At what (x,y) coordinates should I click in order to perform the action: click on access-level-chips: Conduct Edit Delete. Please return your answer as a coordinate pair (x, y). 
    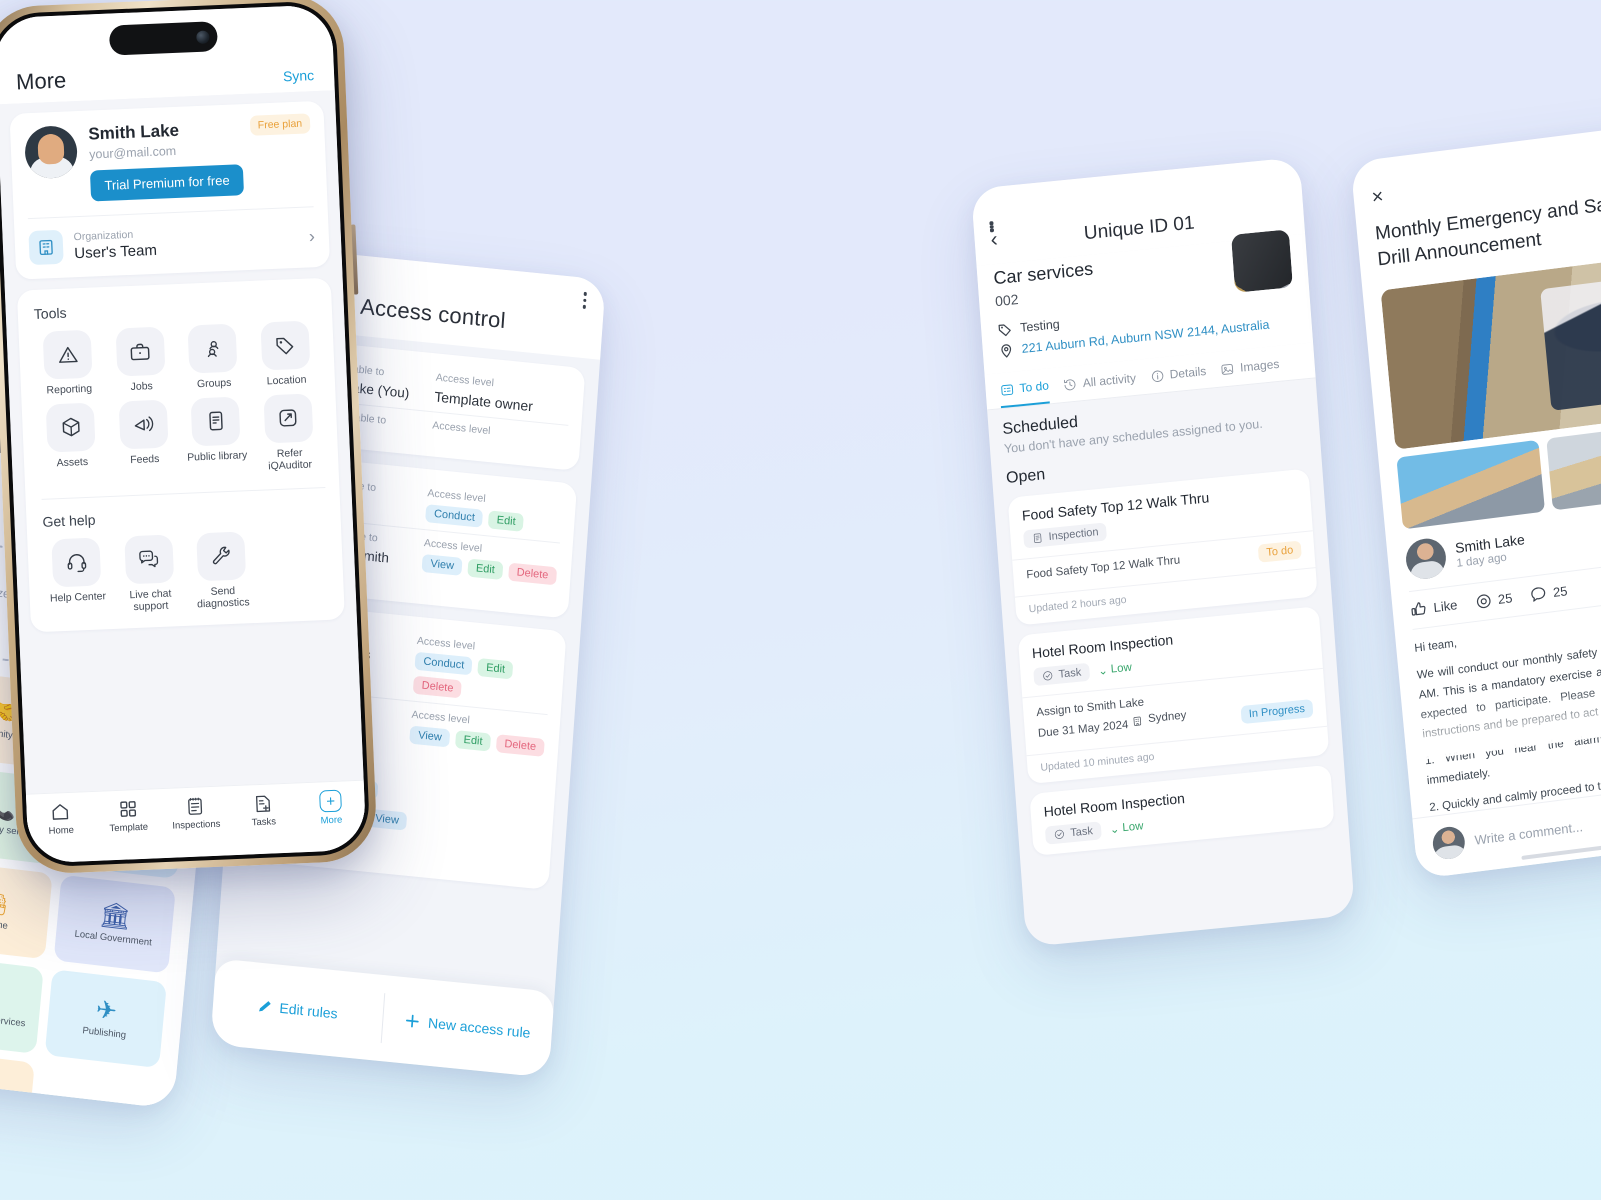
    Looking at the image, I should click on (482, 679).